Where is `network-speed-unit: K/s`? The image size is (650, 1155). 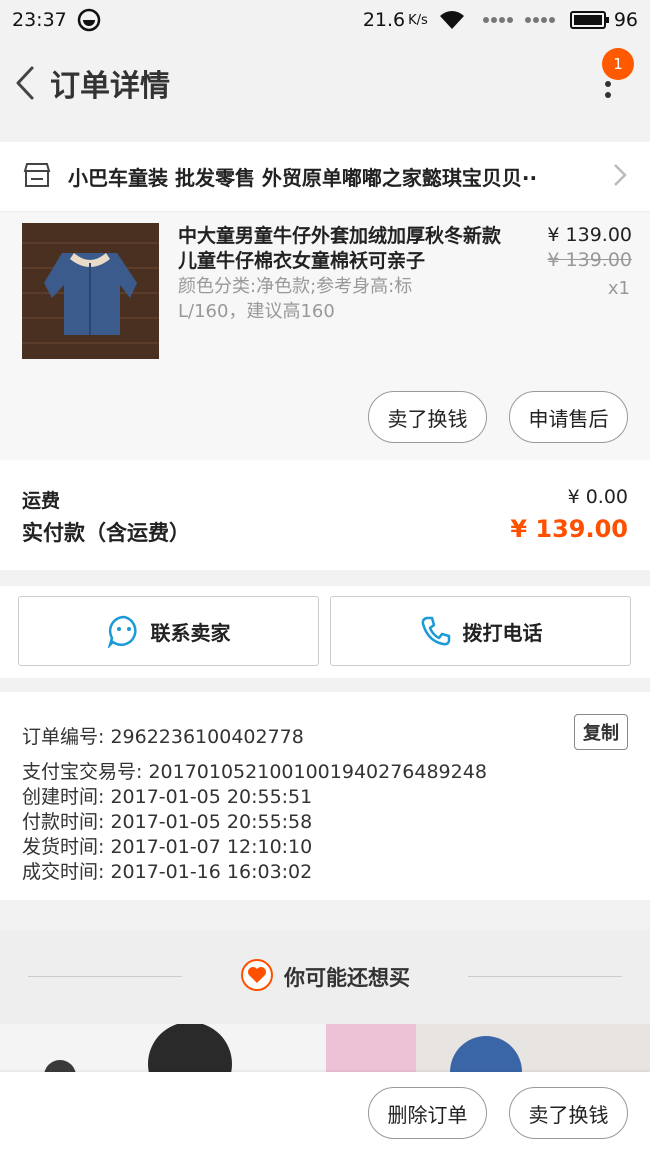 network-speed-unit: K/s is located at coordinates (418, 20).